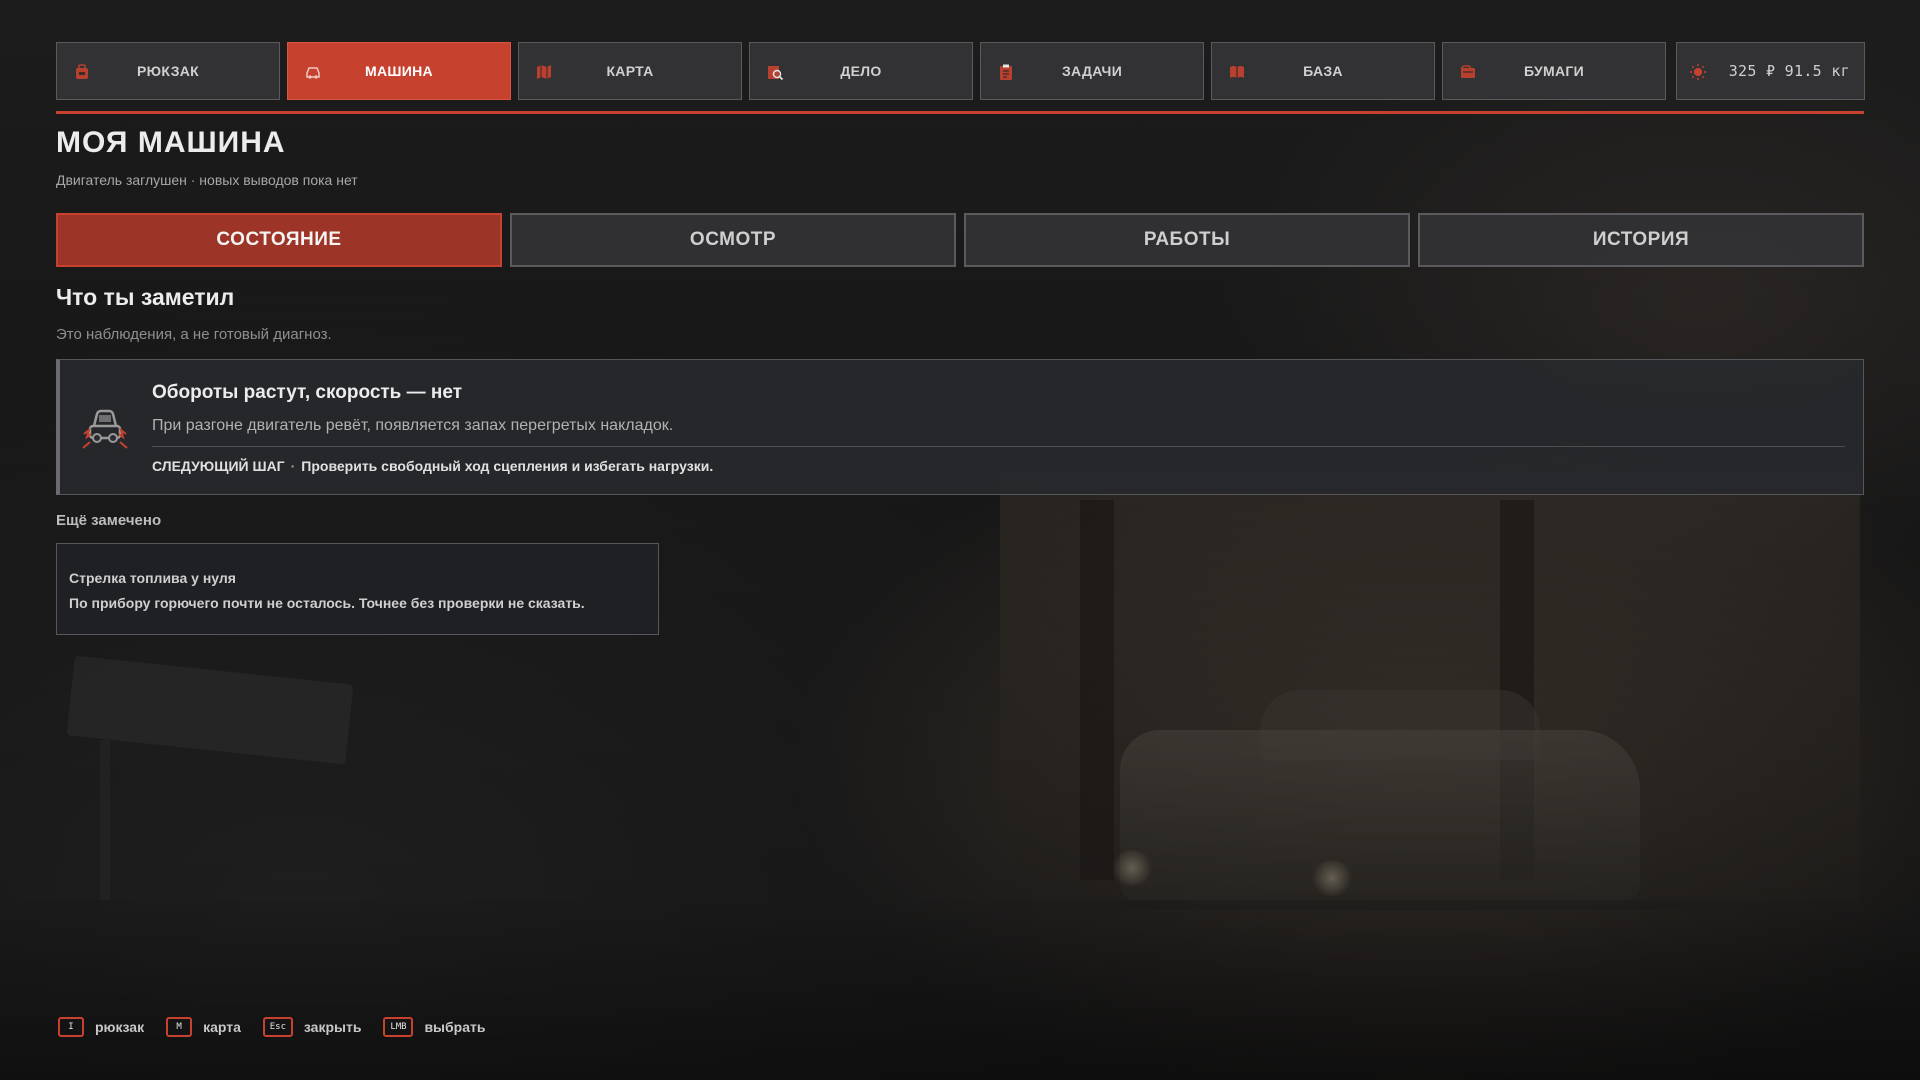 This screenshot has height=1080, width=1920. I want to click on tab-car-label: МАШИНА, so click(399, 71).